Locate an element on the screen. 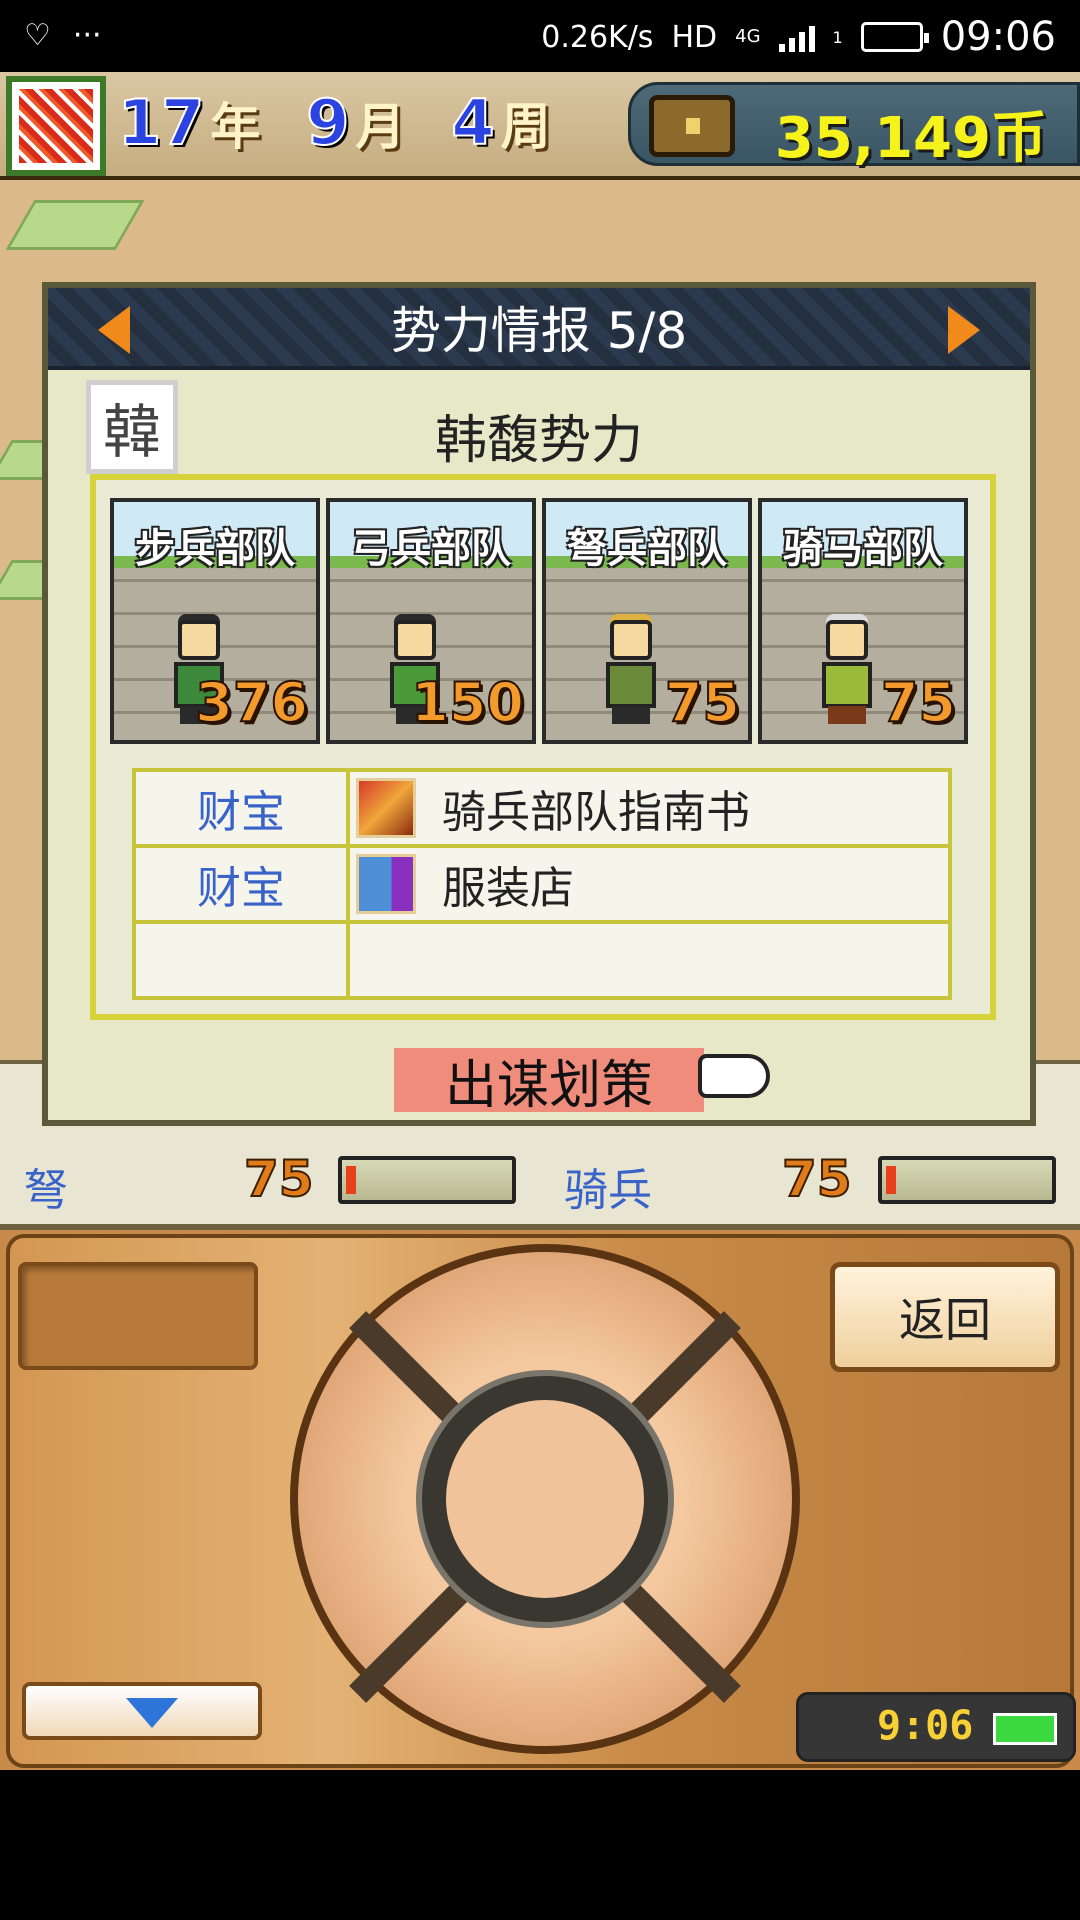 The image size is (1080, 1920). unit-card-crossbow: 弩兵部队 75 is located at coordinates (647, 621).